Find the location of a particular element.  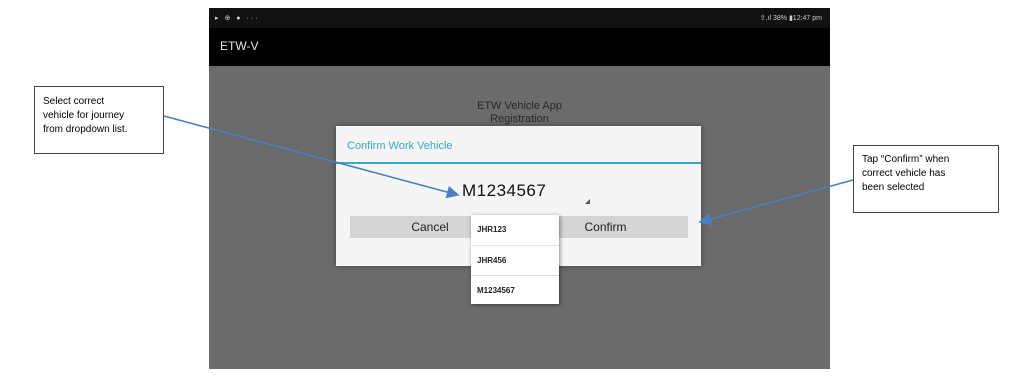

arrow-to-spinner is located at coordinates (311, 157).